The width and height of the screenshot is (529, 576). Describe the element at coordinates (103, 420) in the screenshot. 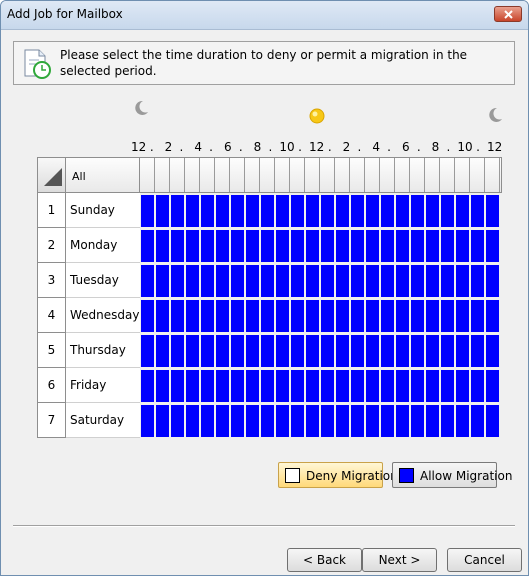

I see `day-label: Saturday` at that location.